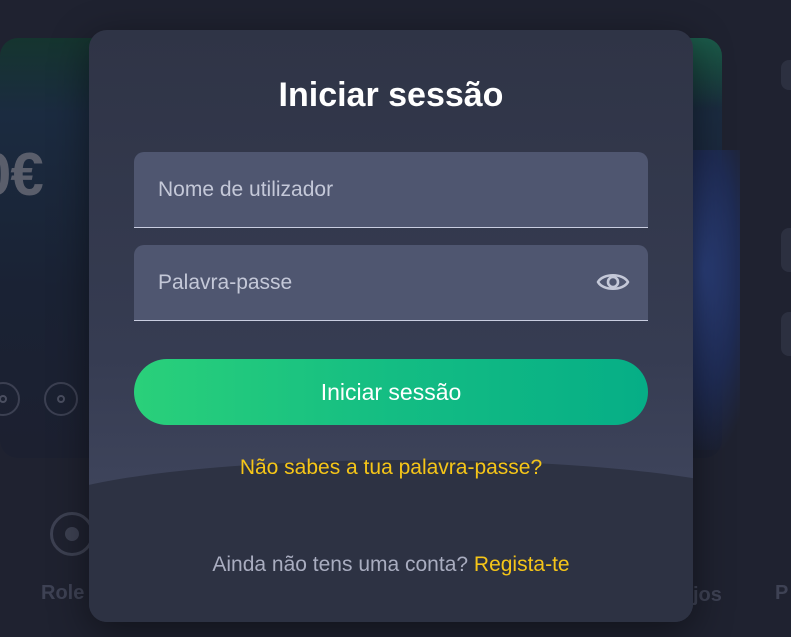 The width and height of the screenshot is (791, 637). I want to click on category-label-roulette: Role, so click(63, 593).